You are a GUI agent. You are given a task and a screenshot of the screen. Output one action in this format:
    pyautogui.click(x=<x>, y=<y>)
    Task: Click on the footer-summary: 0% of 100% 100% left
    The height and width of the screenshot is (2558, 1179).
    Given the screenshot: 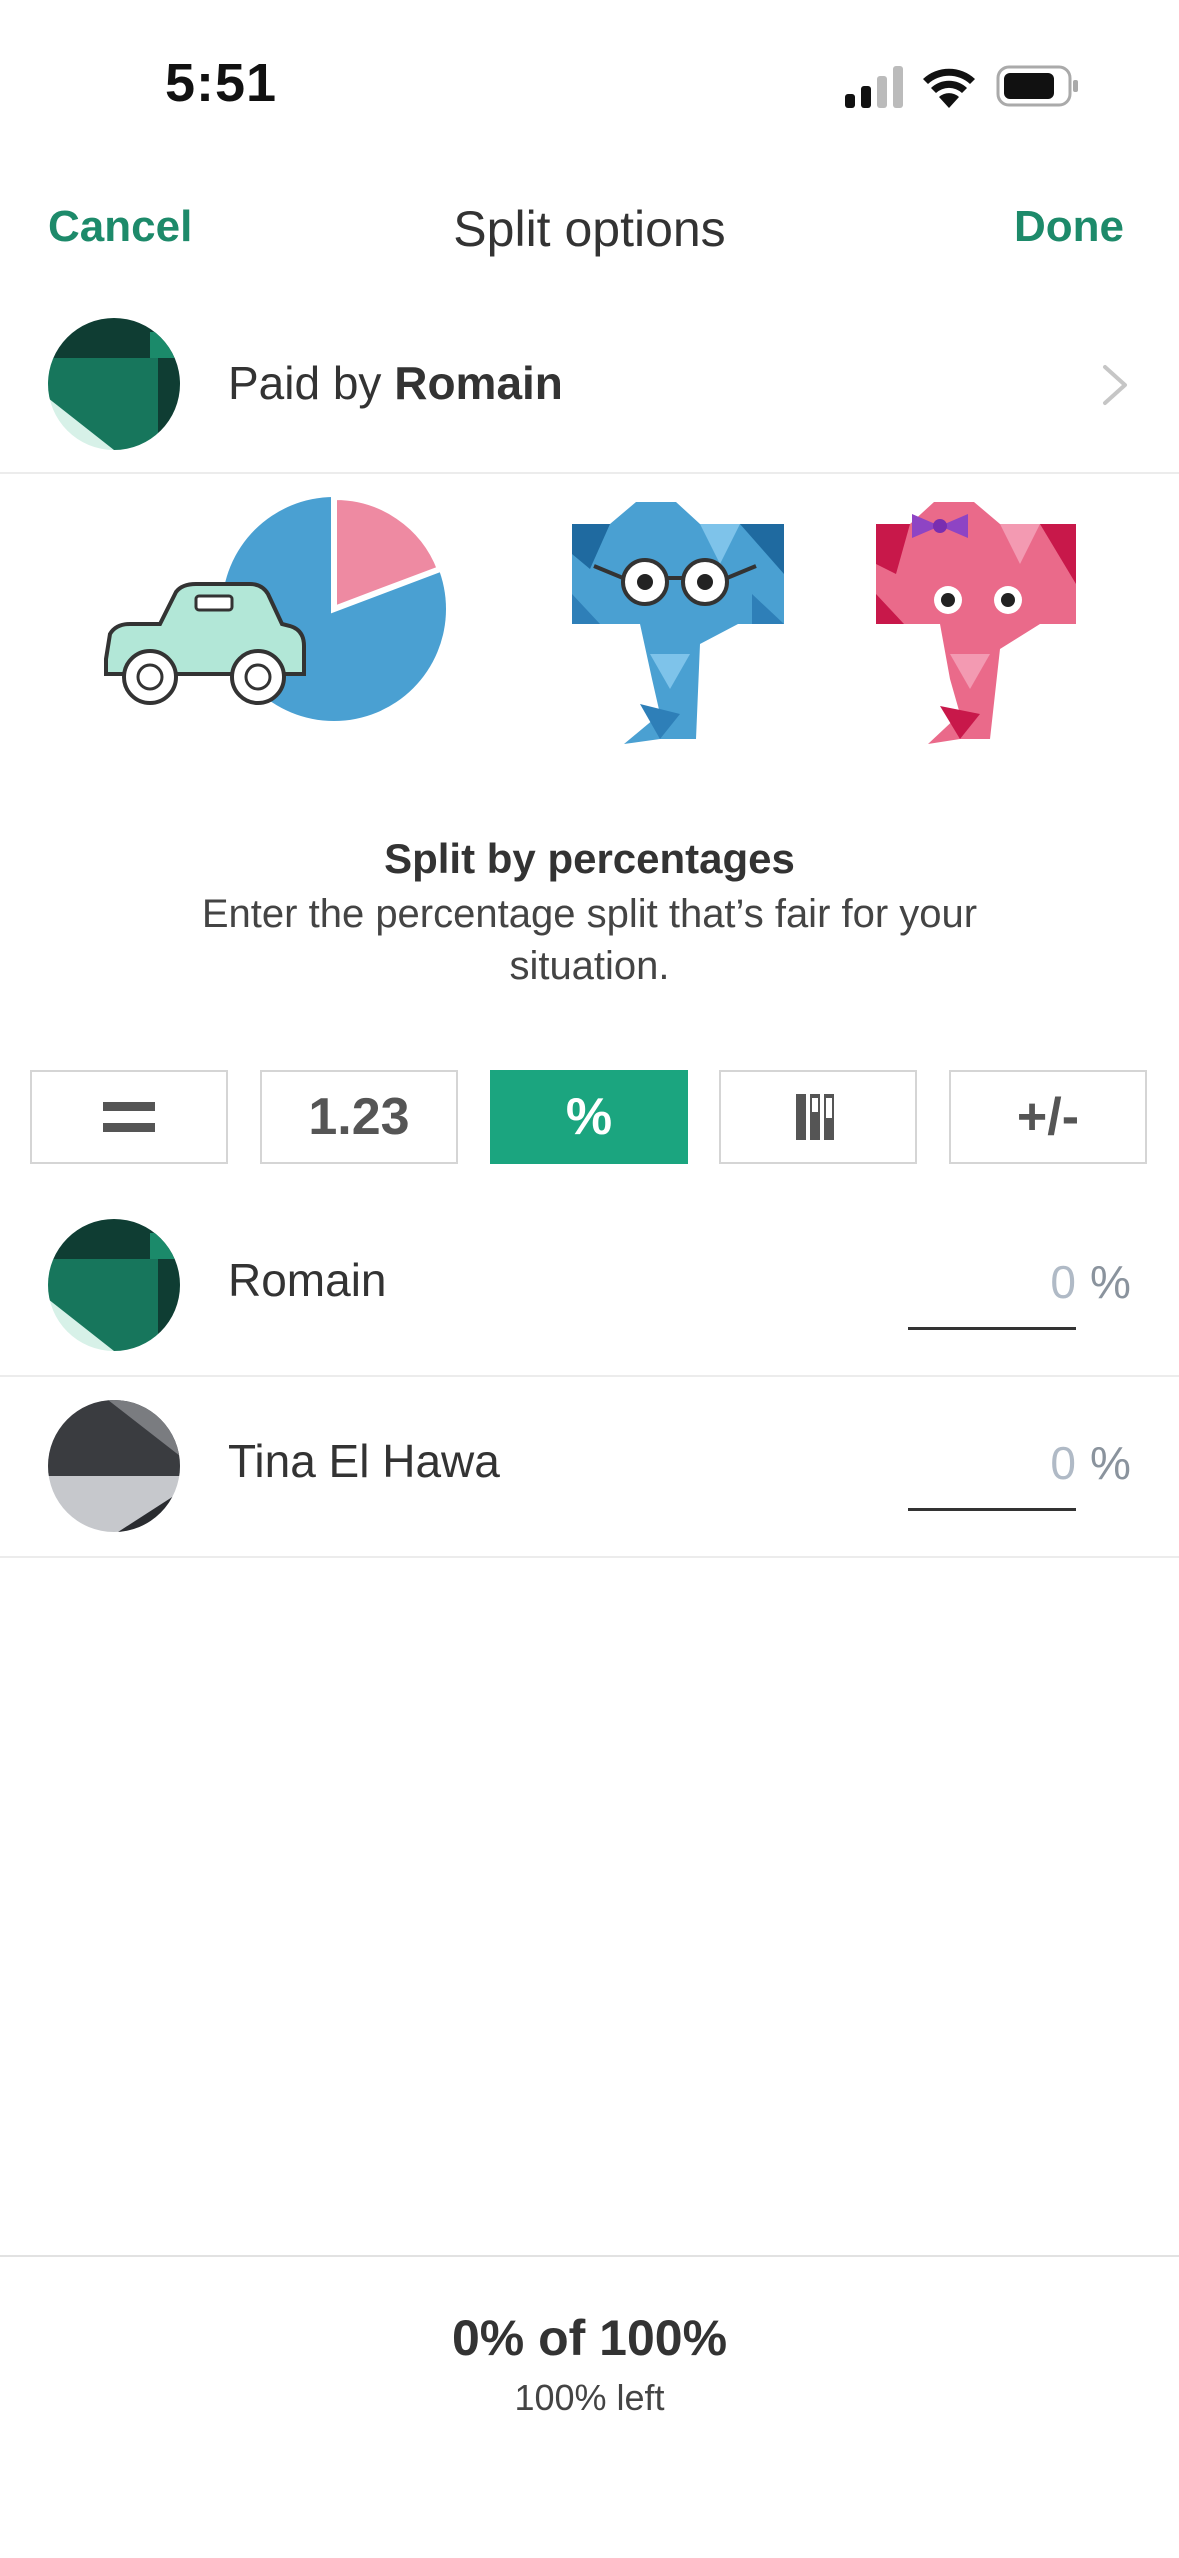 What is the action you would take?
    pyautogui.click(x=589, y=2406)
    